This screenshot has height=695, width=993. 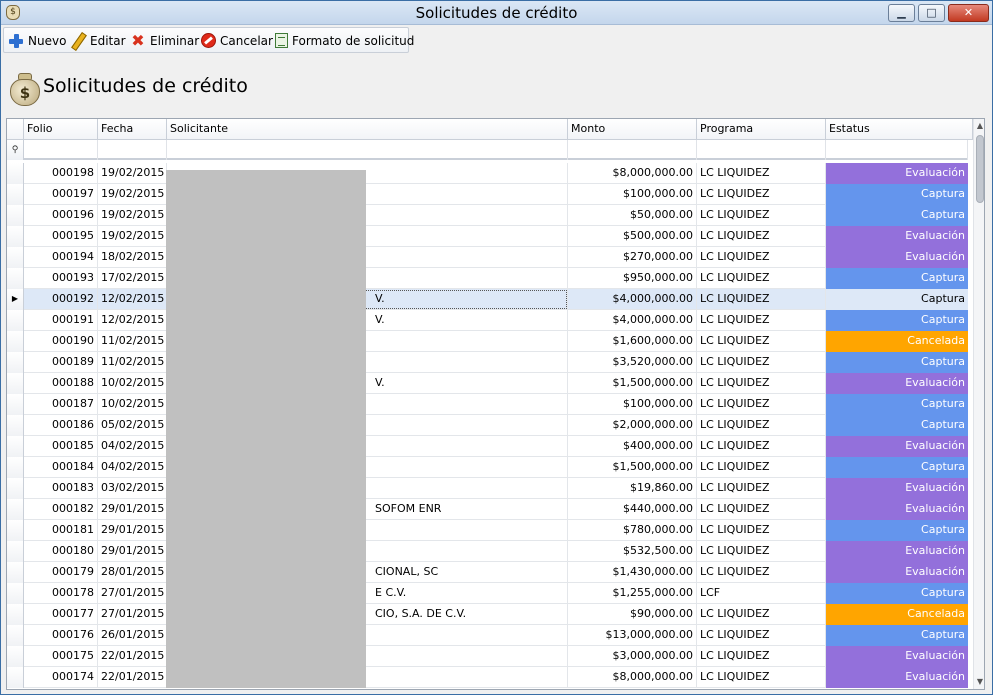 What do you see at coordinates (632, 509) in the screenshot?
I see `cell-monto: $440,000.00` at bounding box center [632, 509].